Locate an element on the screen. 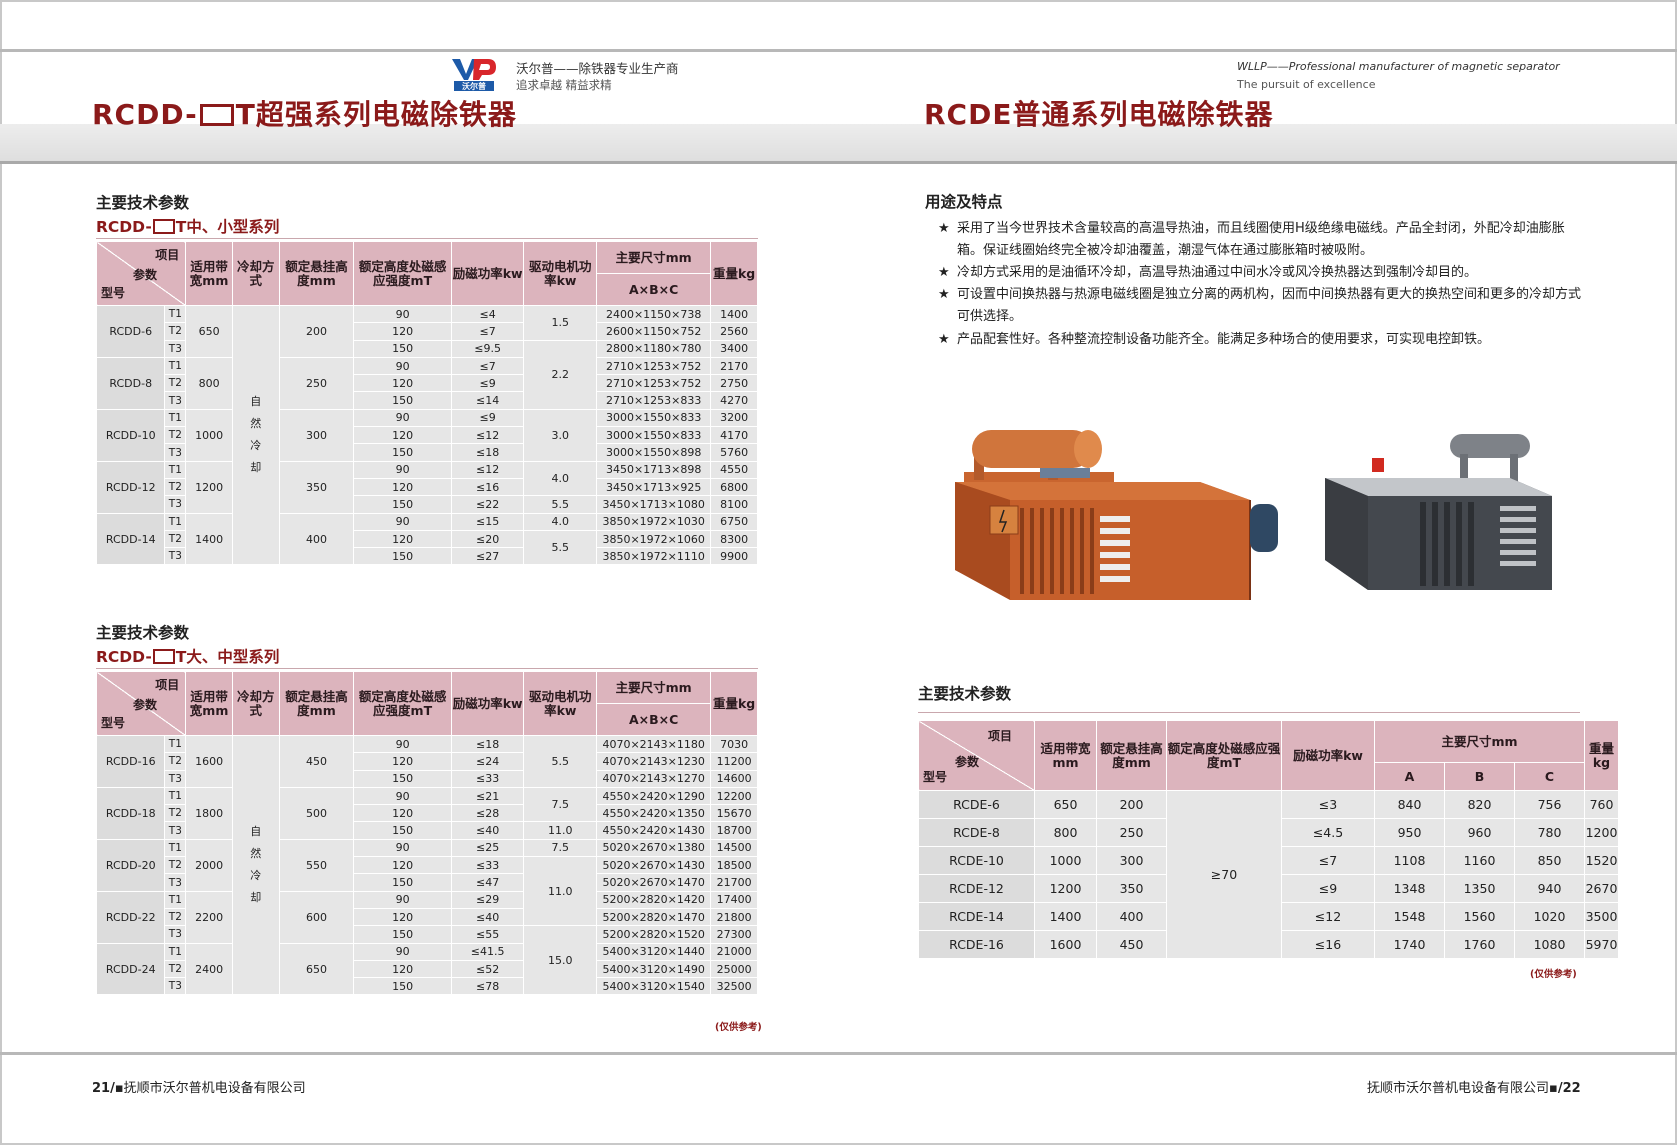  section1-heading: 主要技术参数 is located at coordinates (143, 203).